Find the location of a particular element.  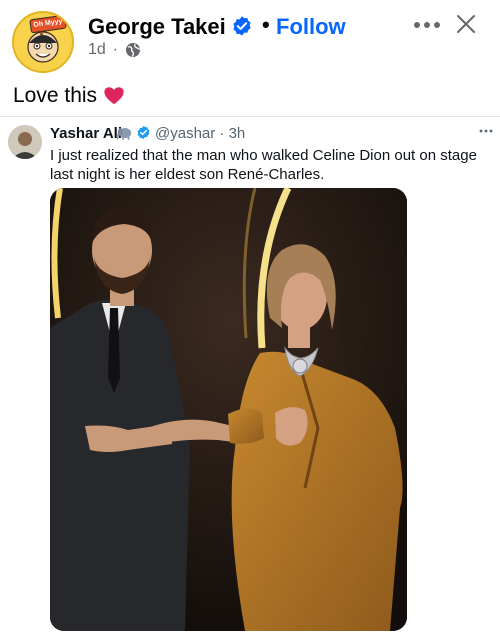

more-icon is located at coordinates (427, 25).